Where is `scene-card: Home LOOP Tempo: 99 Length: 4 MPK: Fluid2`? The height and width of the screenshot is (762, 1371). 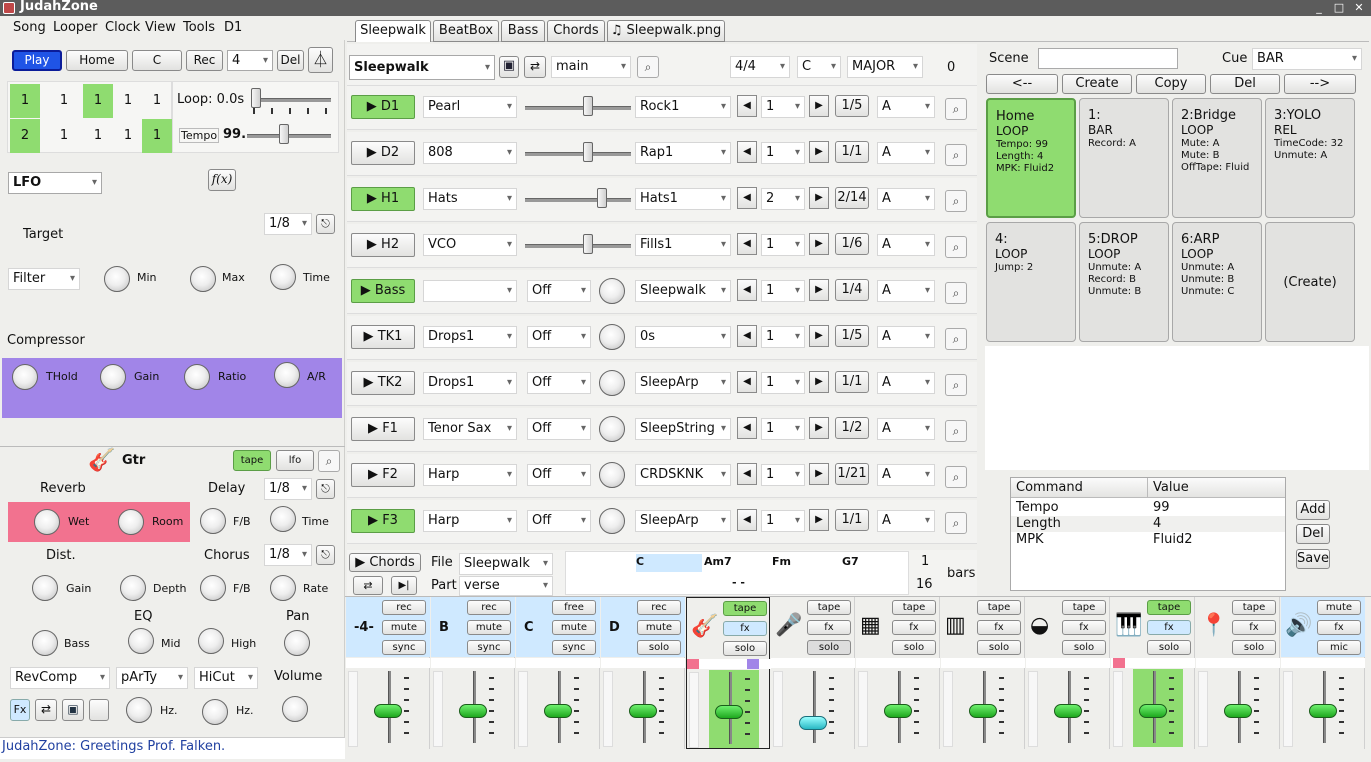
scene-card: Home LOOP Tempo: 99 Length: 4 MPK: Fluid2 is located at coordinates (1031, 158).